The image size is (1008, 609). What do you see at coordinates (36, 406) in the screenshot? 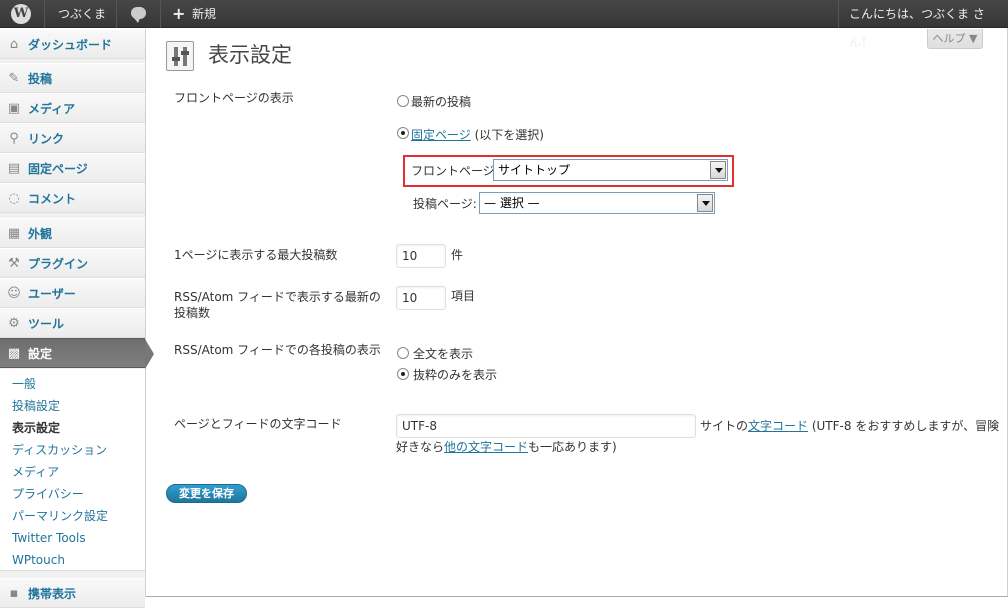
I see `submenu-writing: 投稿設定` at bounding box center [36, 406].